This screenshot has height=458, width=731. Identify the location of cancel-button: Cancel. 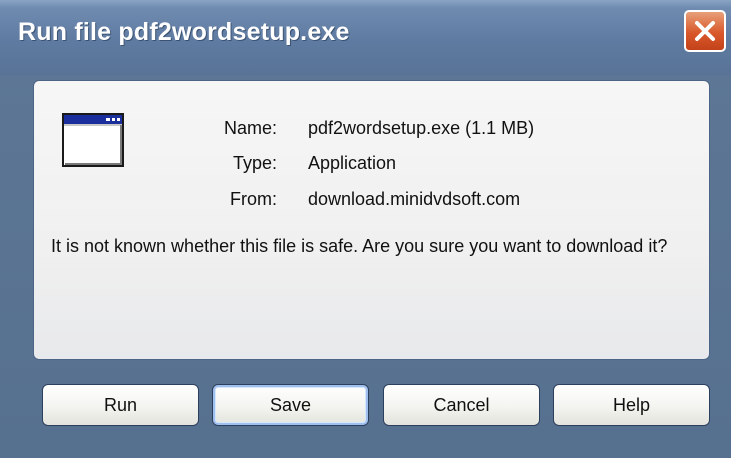
(461, 405).